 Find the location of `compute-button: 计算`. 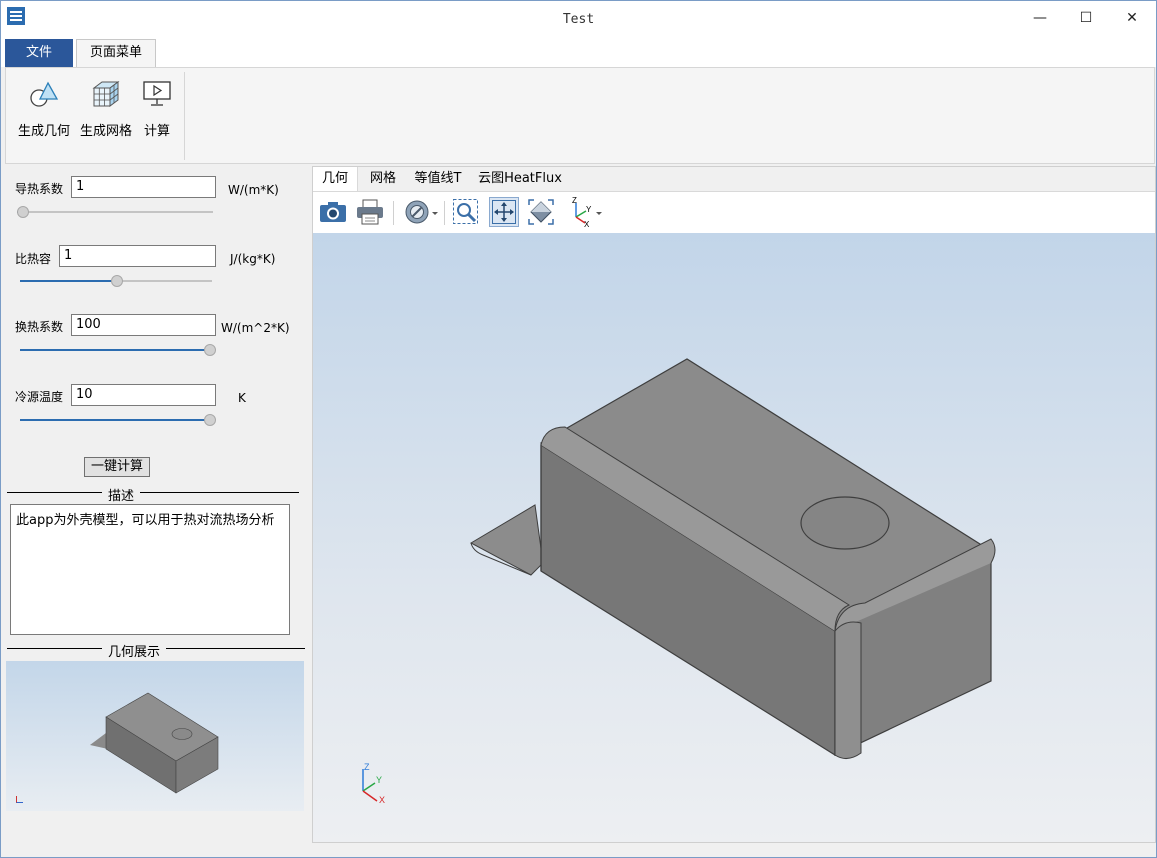

compute-button: 计算 is located at coordinates (157, 106).